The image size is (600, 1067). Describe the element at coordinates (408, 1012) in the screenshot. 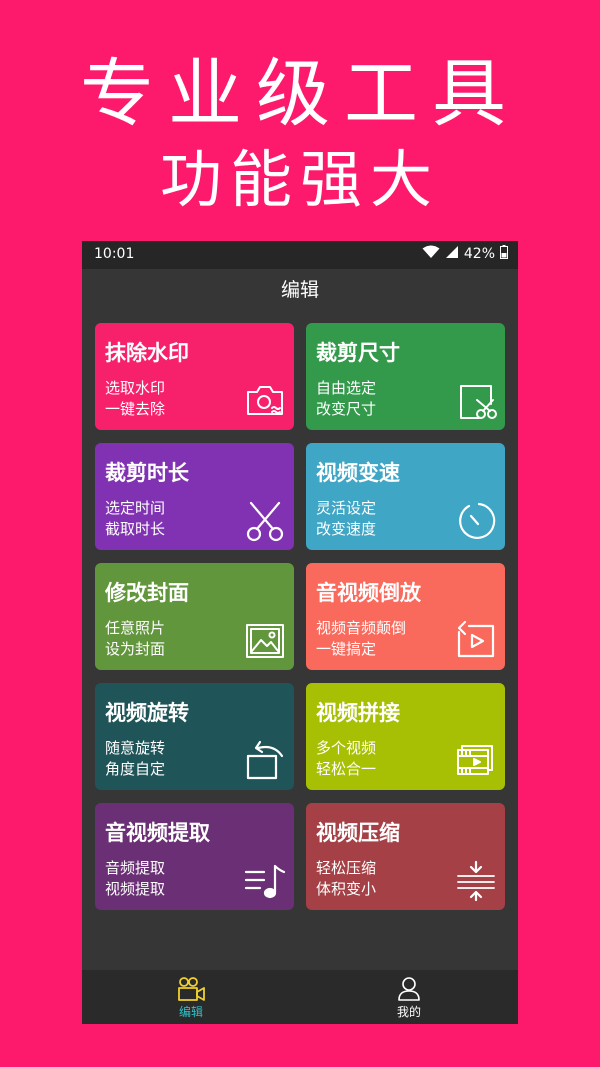

I see `nav-label-mine: 我的` at that location.